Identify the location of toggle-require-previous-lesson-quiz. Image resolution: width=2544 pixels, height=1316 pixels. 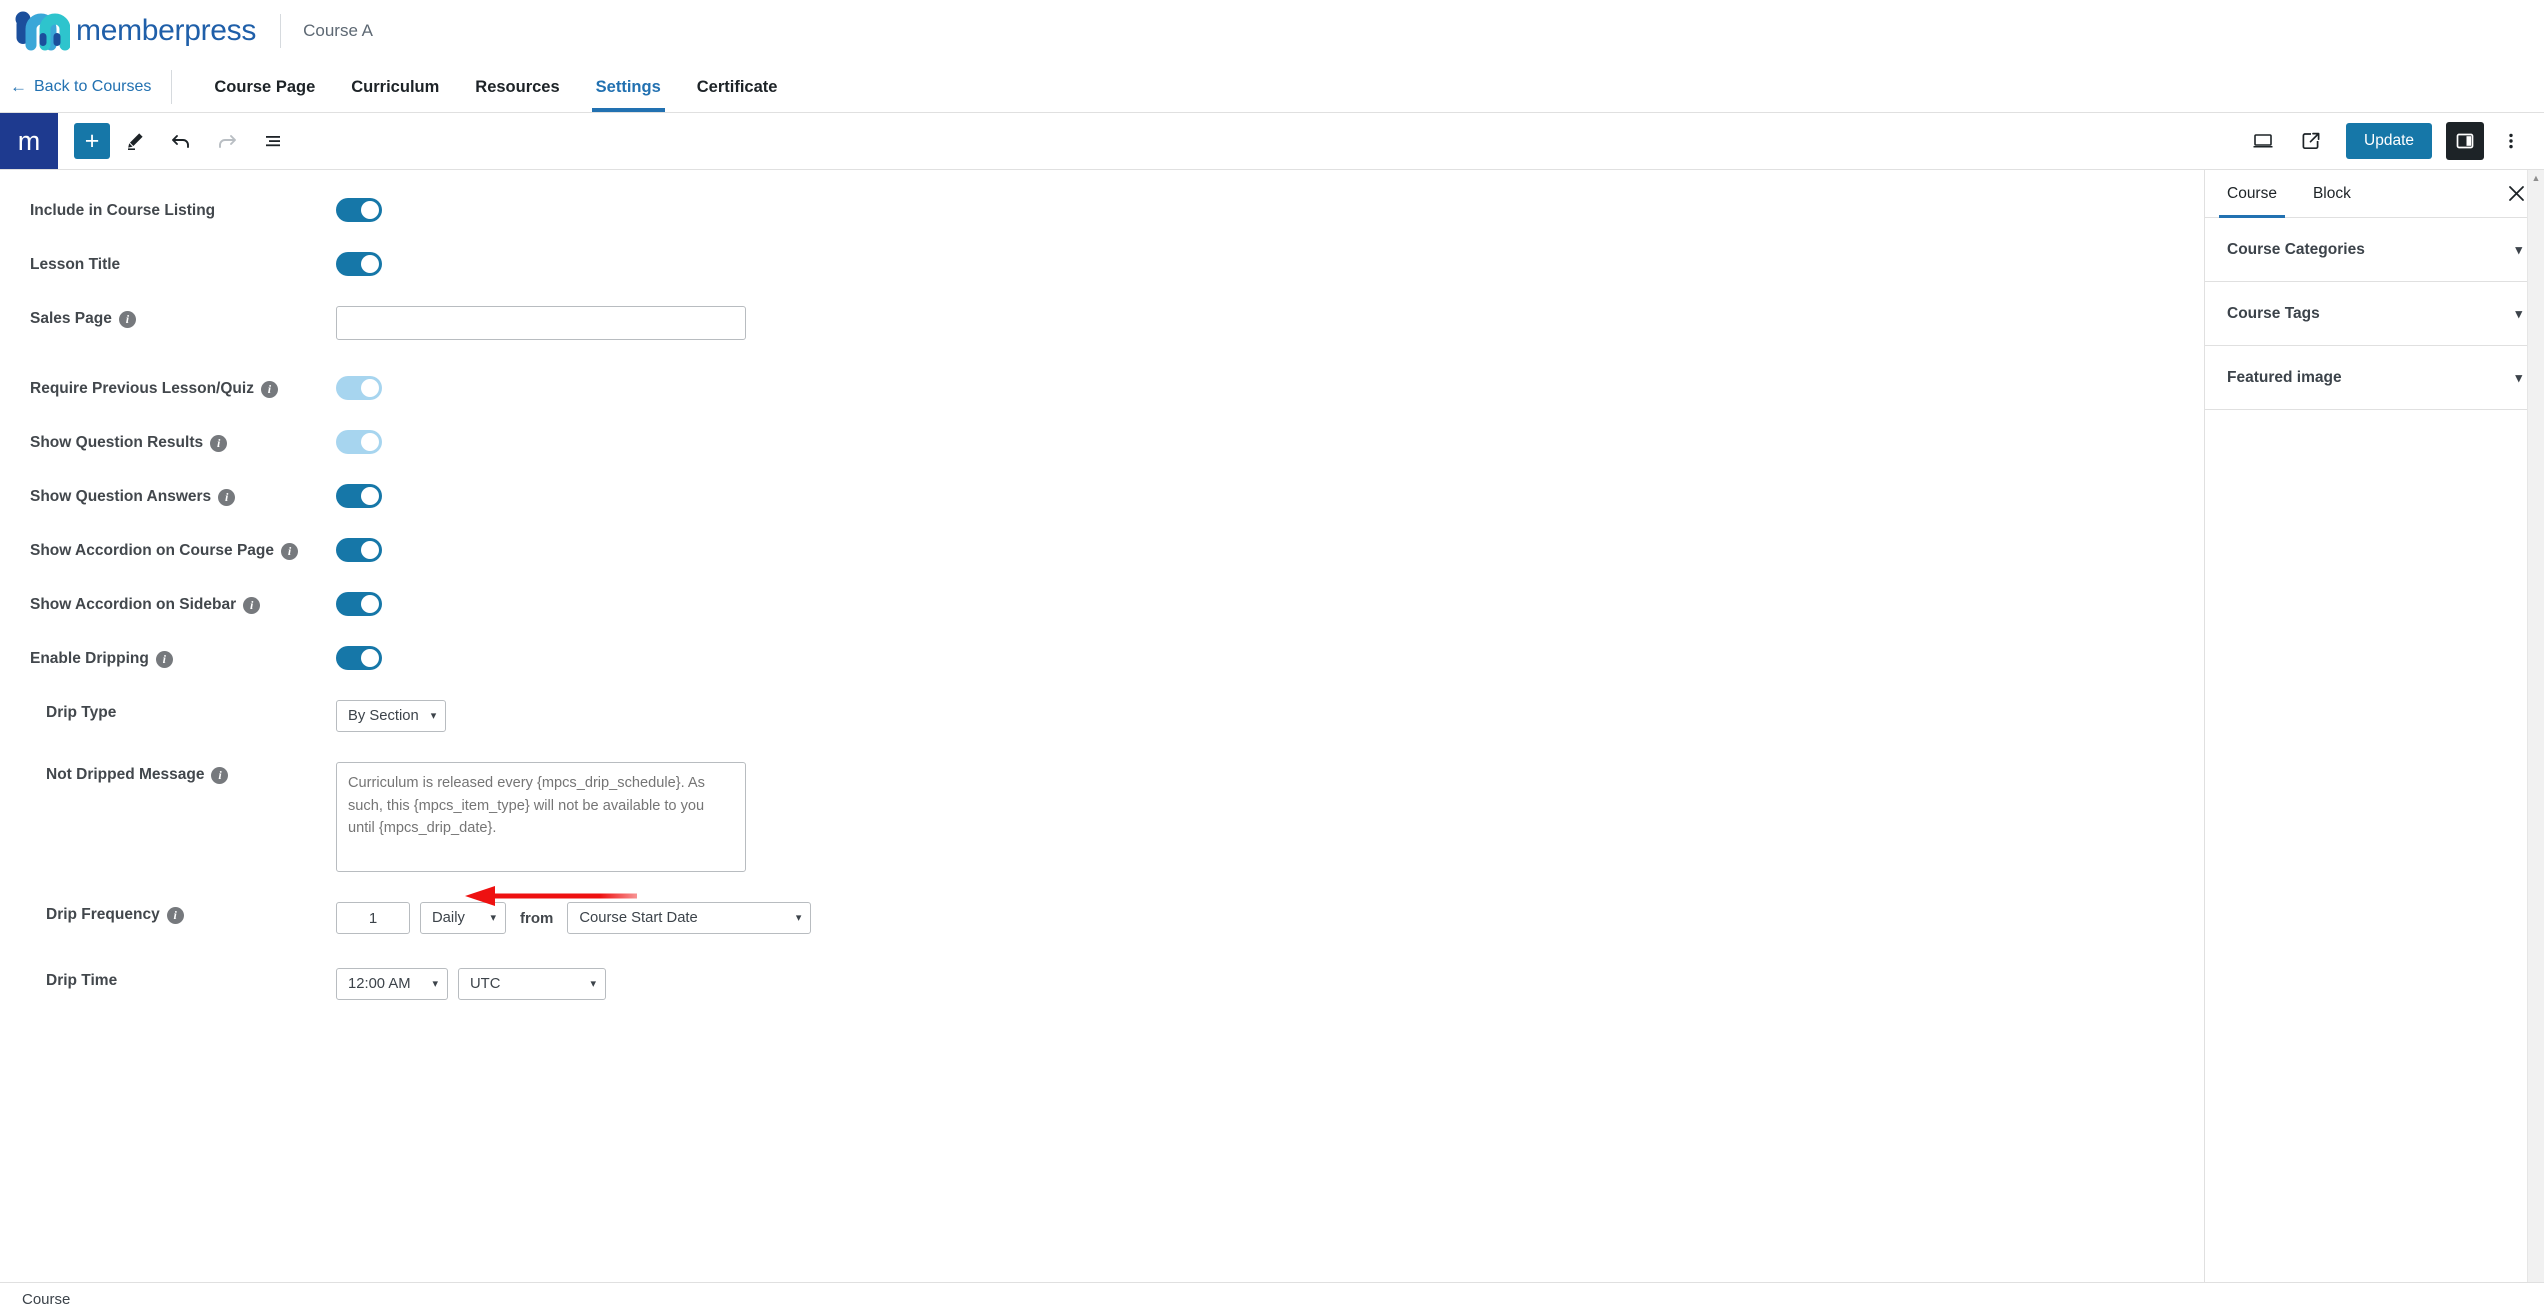
(359, 388).